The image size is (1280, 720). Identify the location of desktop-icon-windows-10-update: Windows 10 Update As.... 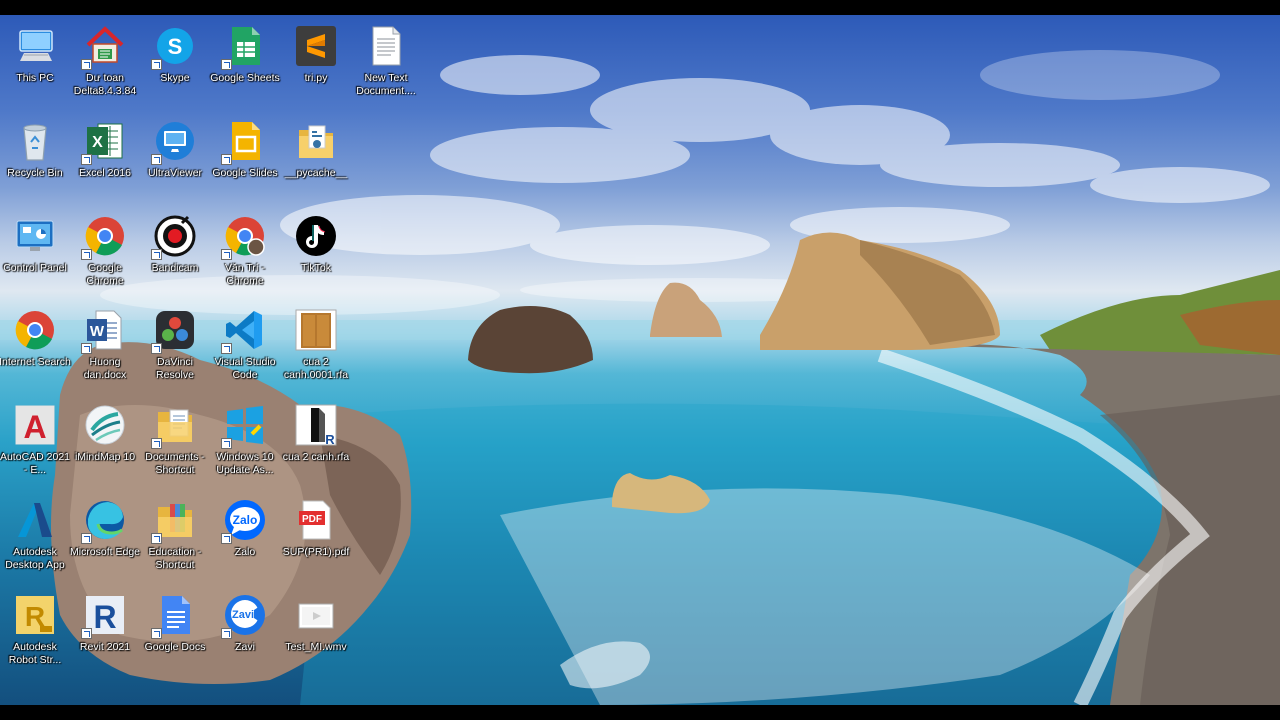
(245, 439).